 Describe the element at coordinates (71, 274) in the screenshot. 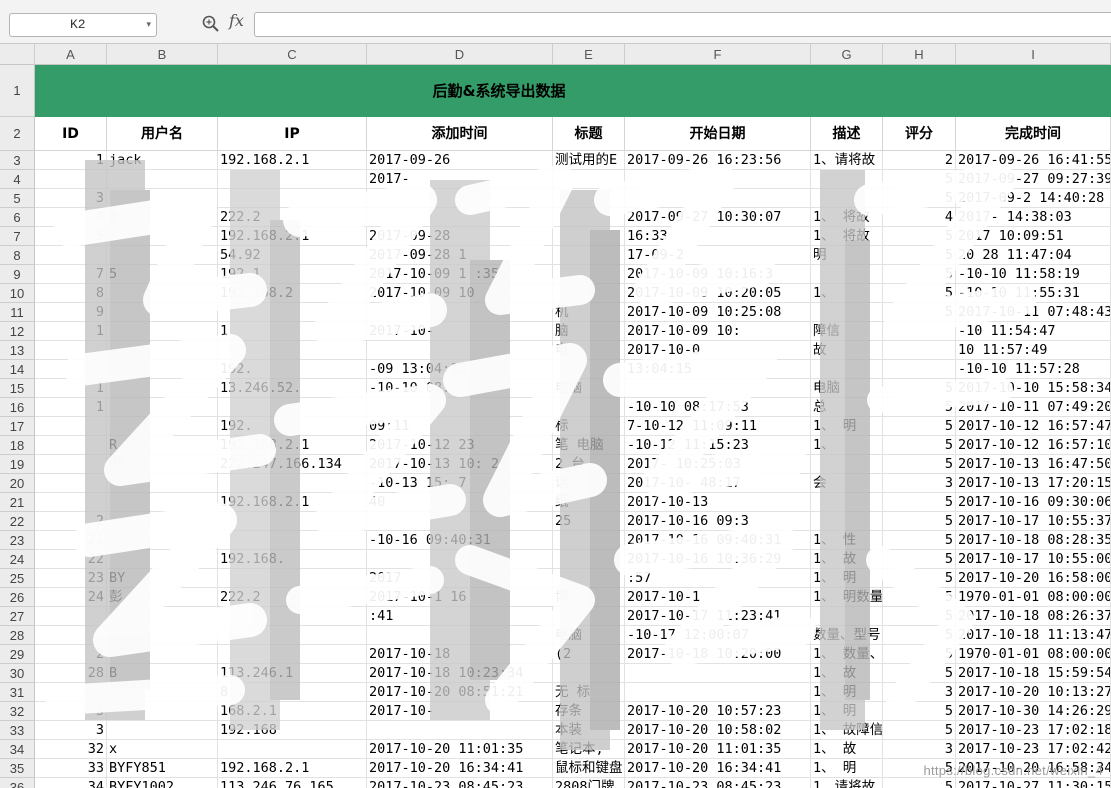

I see `cell-id: 7` at that location.